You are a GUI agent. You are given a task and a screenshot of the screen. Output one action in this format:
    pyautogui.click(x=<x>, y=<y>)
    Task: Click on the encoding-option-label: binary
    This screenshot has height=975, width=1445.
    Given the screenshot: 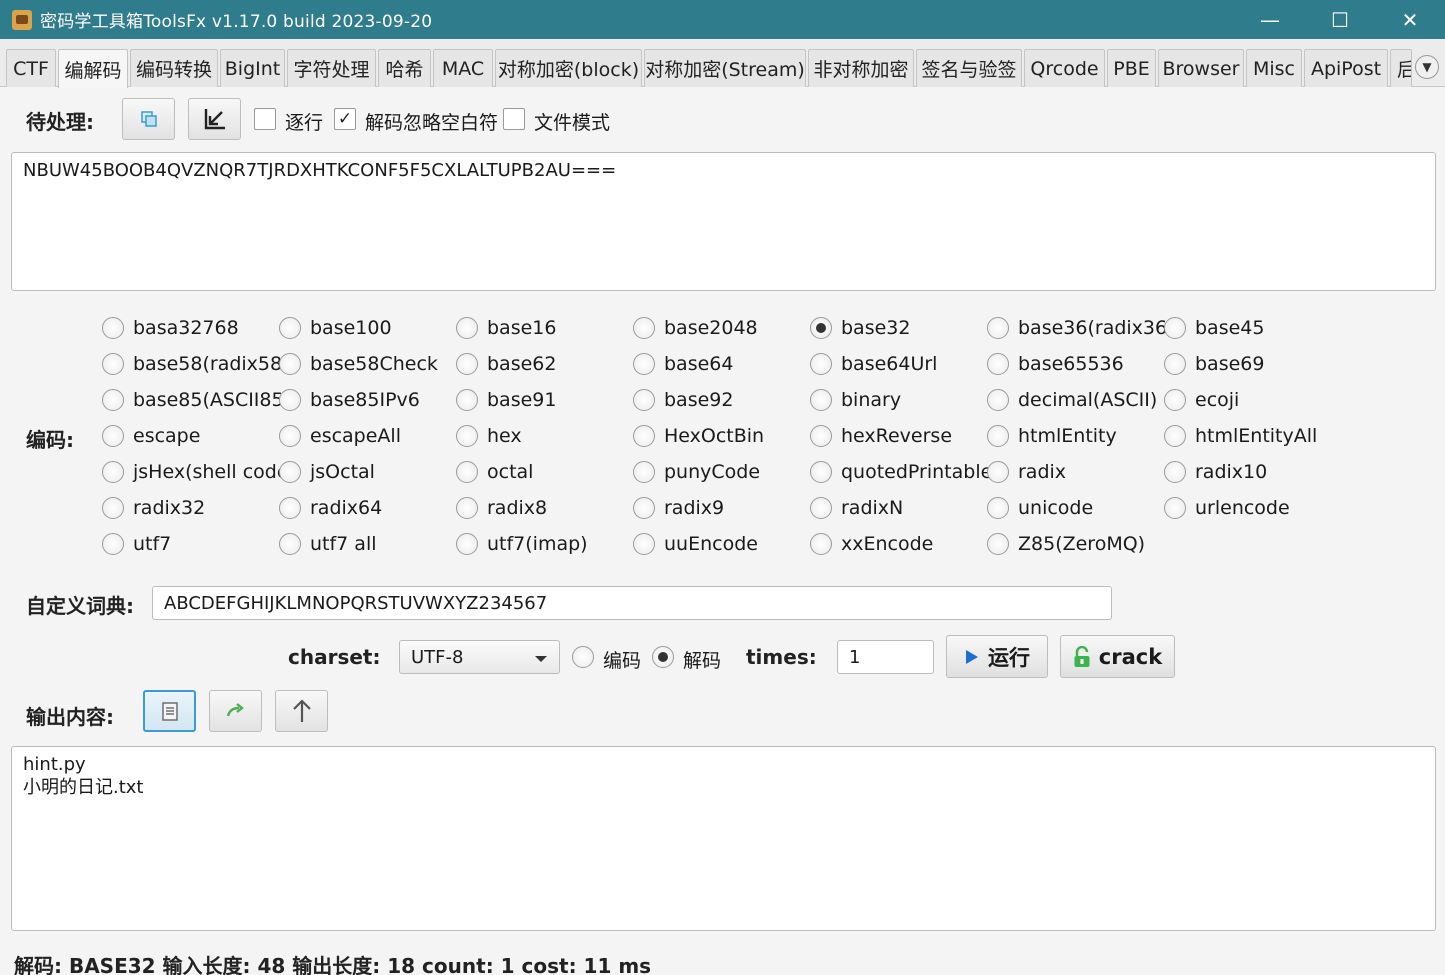 What is the action you would take?
    pyautogui.click(x=871, y=400)
    